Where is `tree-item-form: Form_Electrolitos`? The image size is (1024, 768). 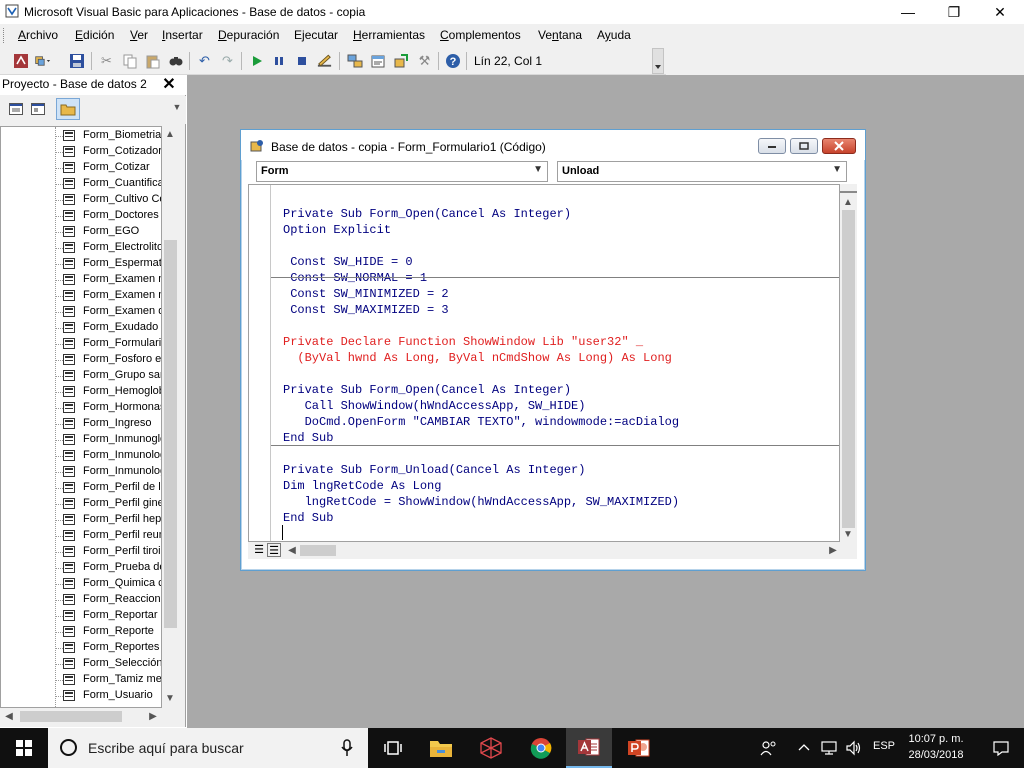 tree-item-form: Form_Electrolitos is located at coordinates (108, 248).